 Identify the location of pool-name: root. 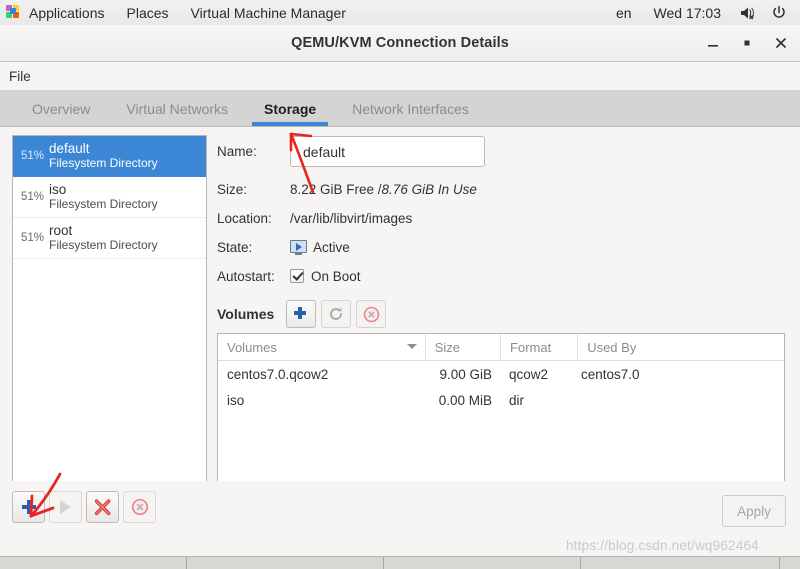
(61, 231).